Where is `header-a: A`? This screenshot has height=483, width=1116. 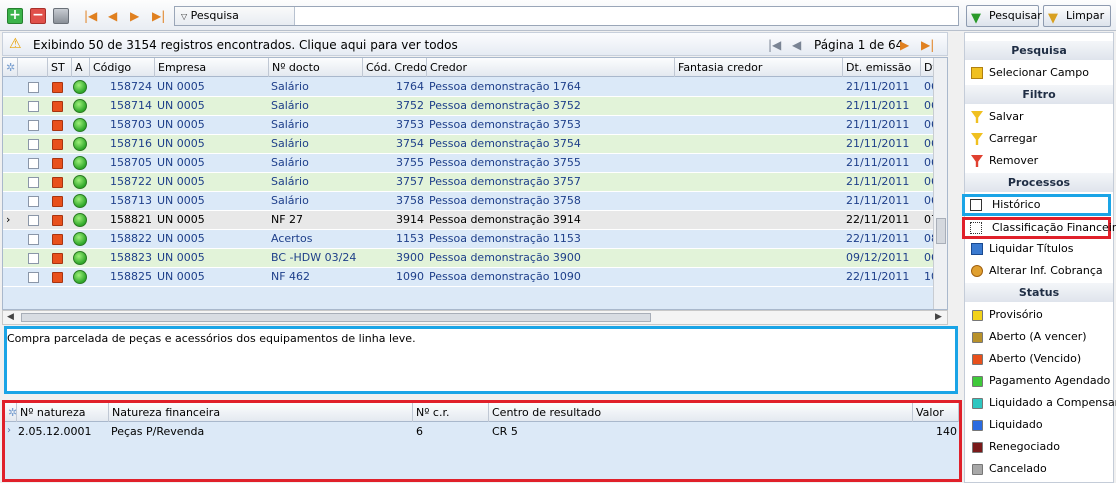
header-a: A is located at coordinates (81, 67).